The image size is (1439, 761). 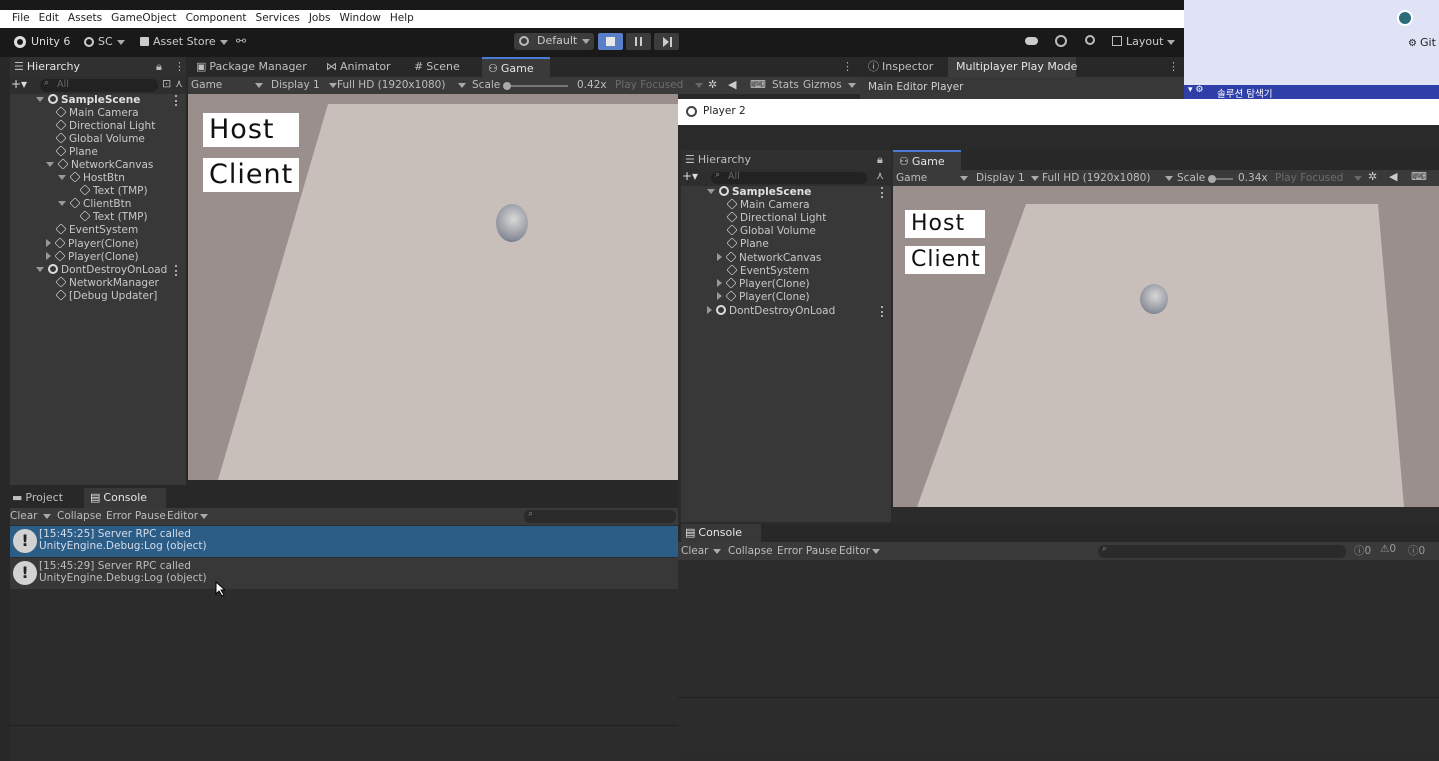 What do you see at coordinates (278, 18) in the screenshot?
I see `menu-services: Services` at bounding box center [278, 18].